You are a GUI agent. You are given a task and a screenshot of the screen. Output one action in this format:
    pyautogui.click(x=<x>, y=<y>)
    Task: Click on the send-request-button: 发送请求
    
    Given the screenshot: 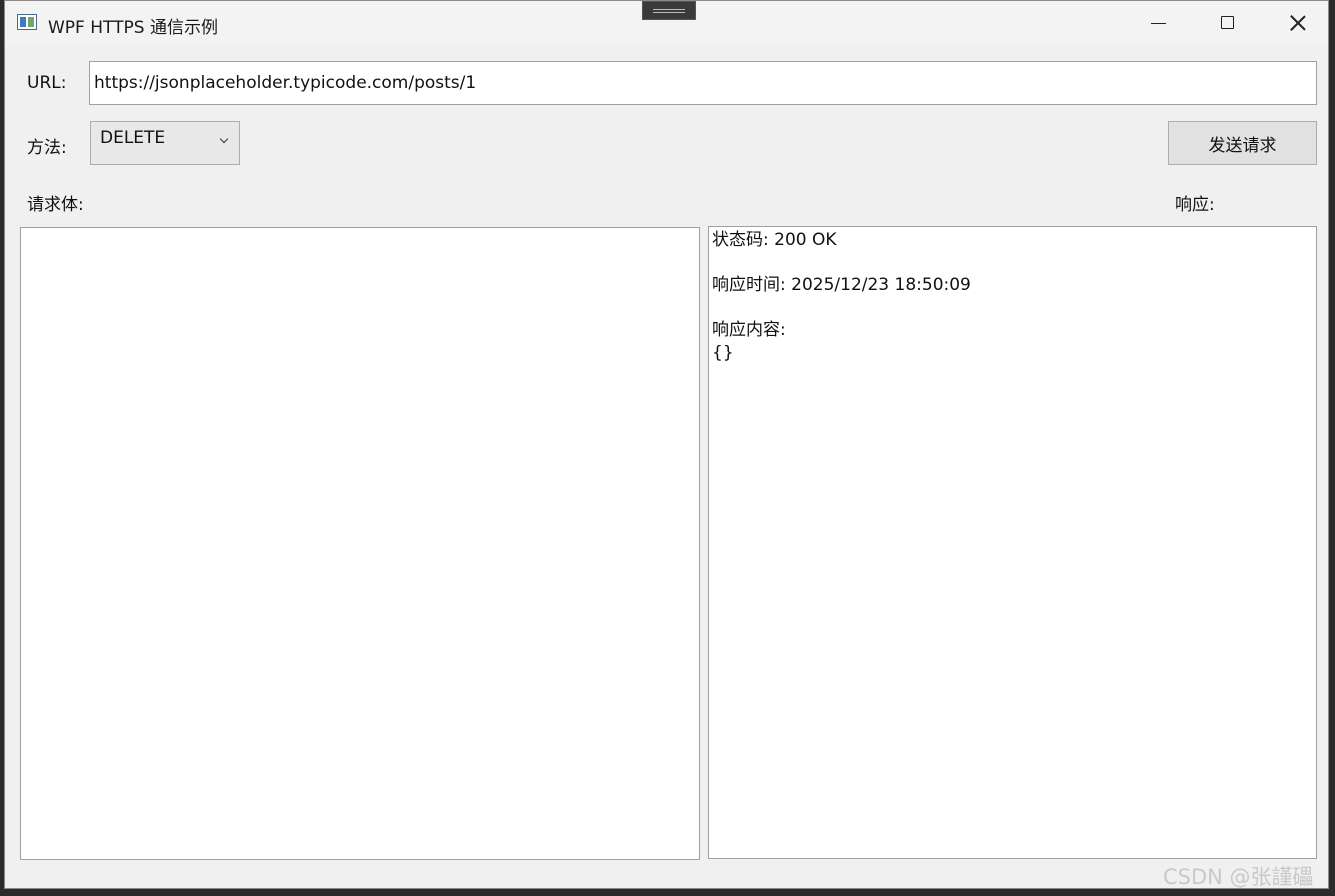 What is the action you would take?
    pyautogui.click(x=1242, y=143)
    